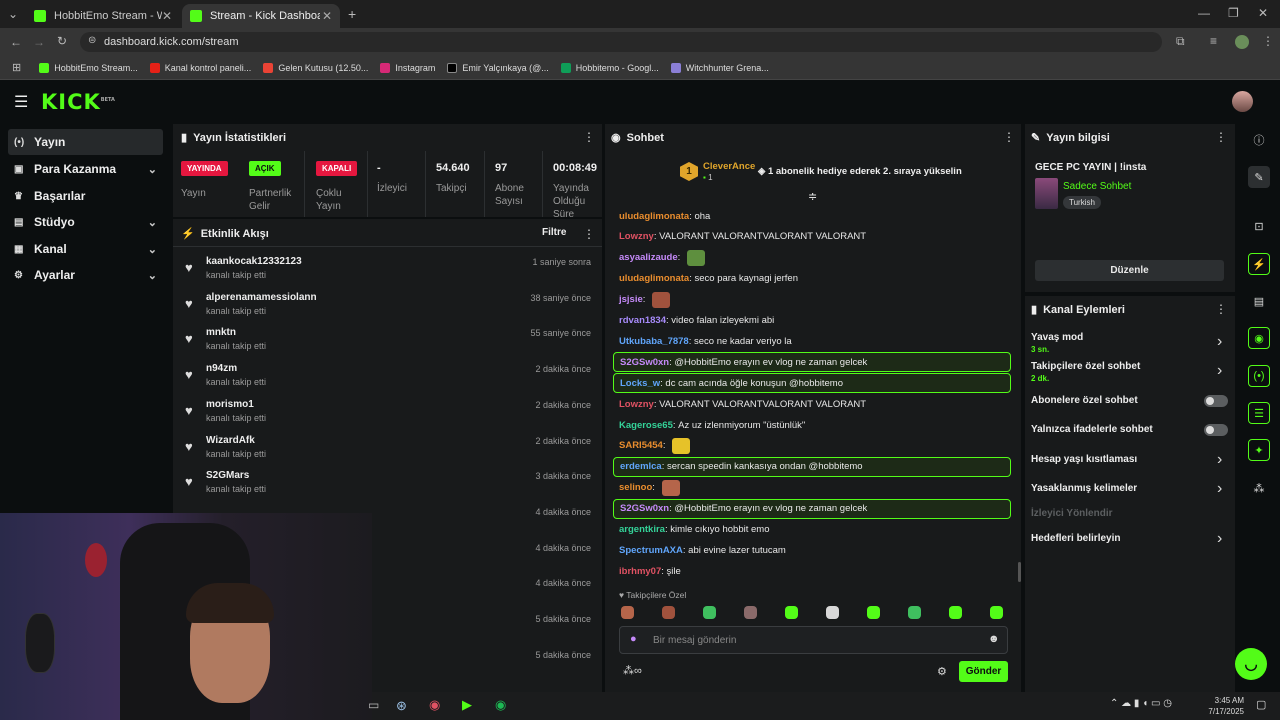 This screenshot has height=720, width=1280. Describe the element at coordinates (254, 261) in the screenshot. I see `activity-username: kaankocak12332123` at that location.